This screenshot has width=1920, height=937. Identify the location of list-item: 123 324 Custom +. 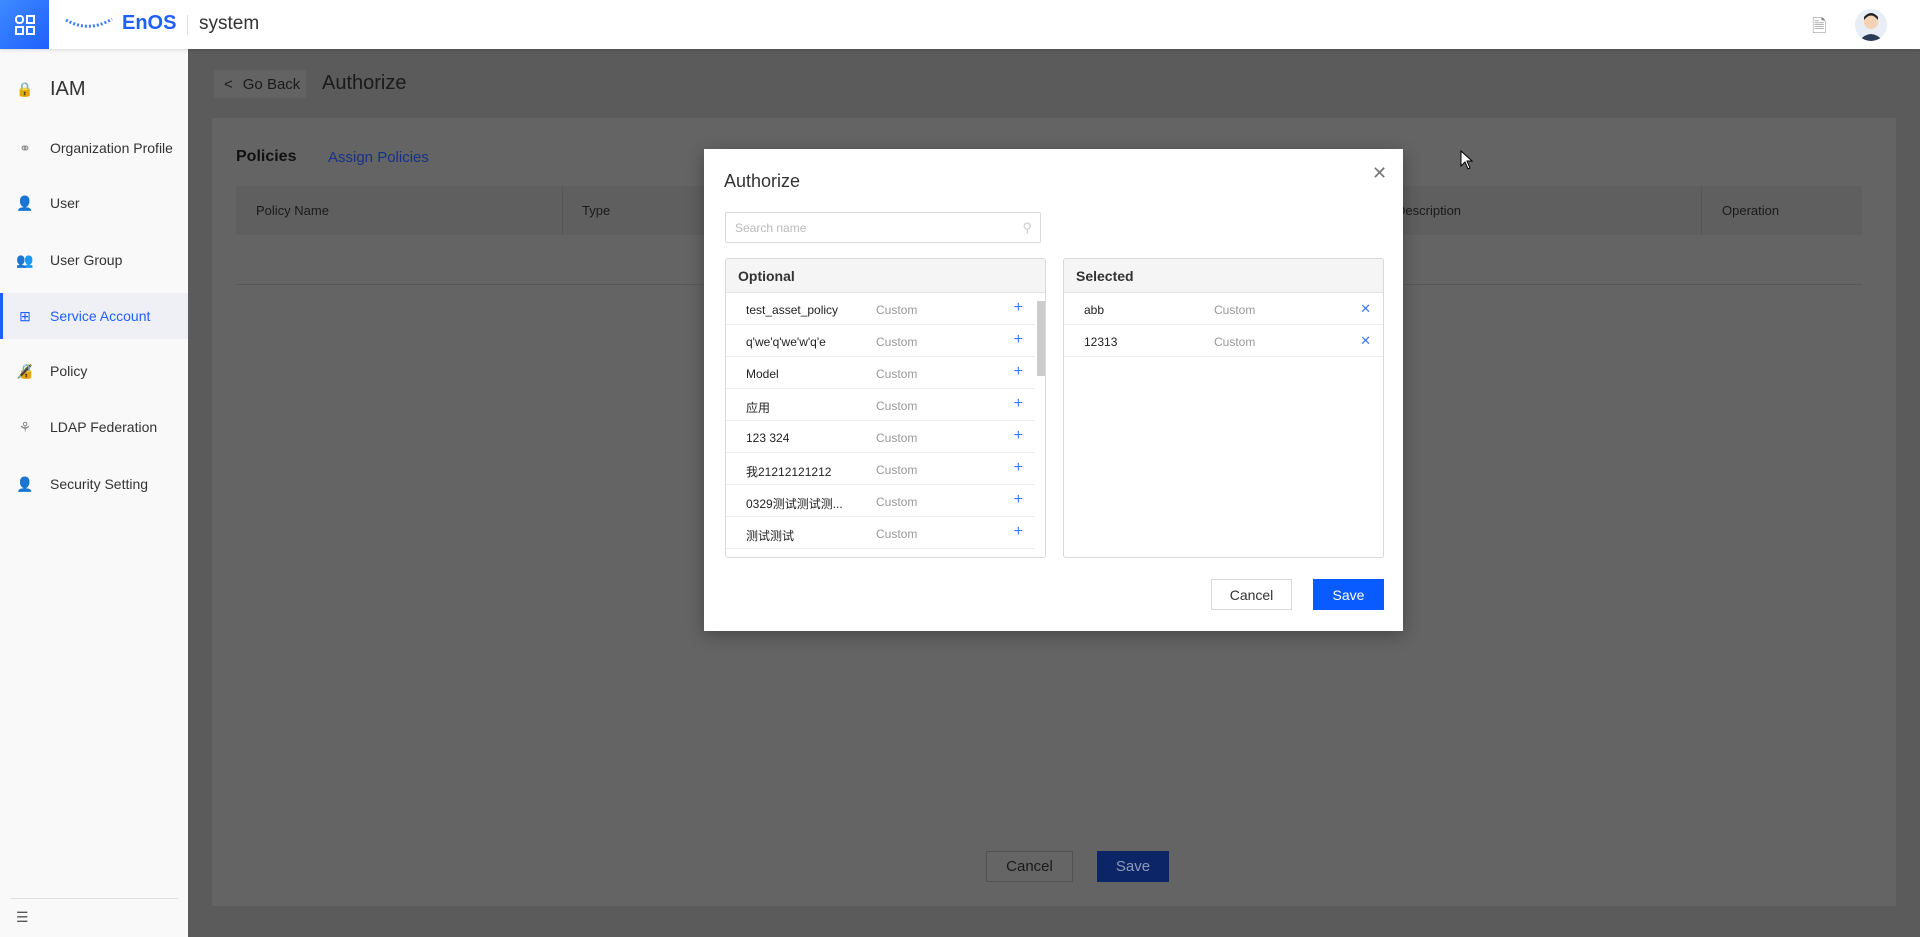
(880, 437).